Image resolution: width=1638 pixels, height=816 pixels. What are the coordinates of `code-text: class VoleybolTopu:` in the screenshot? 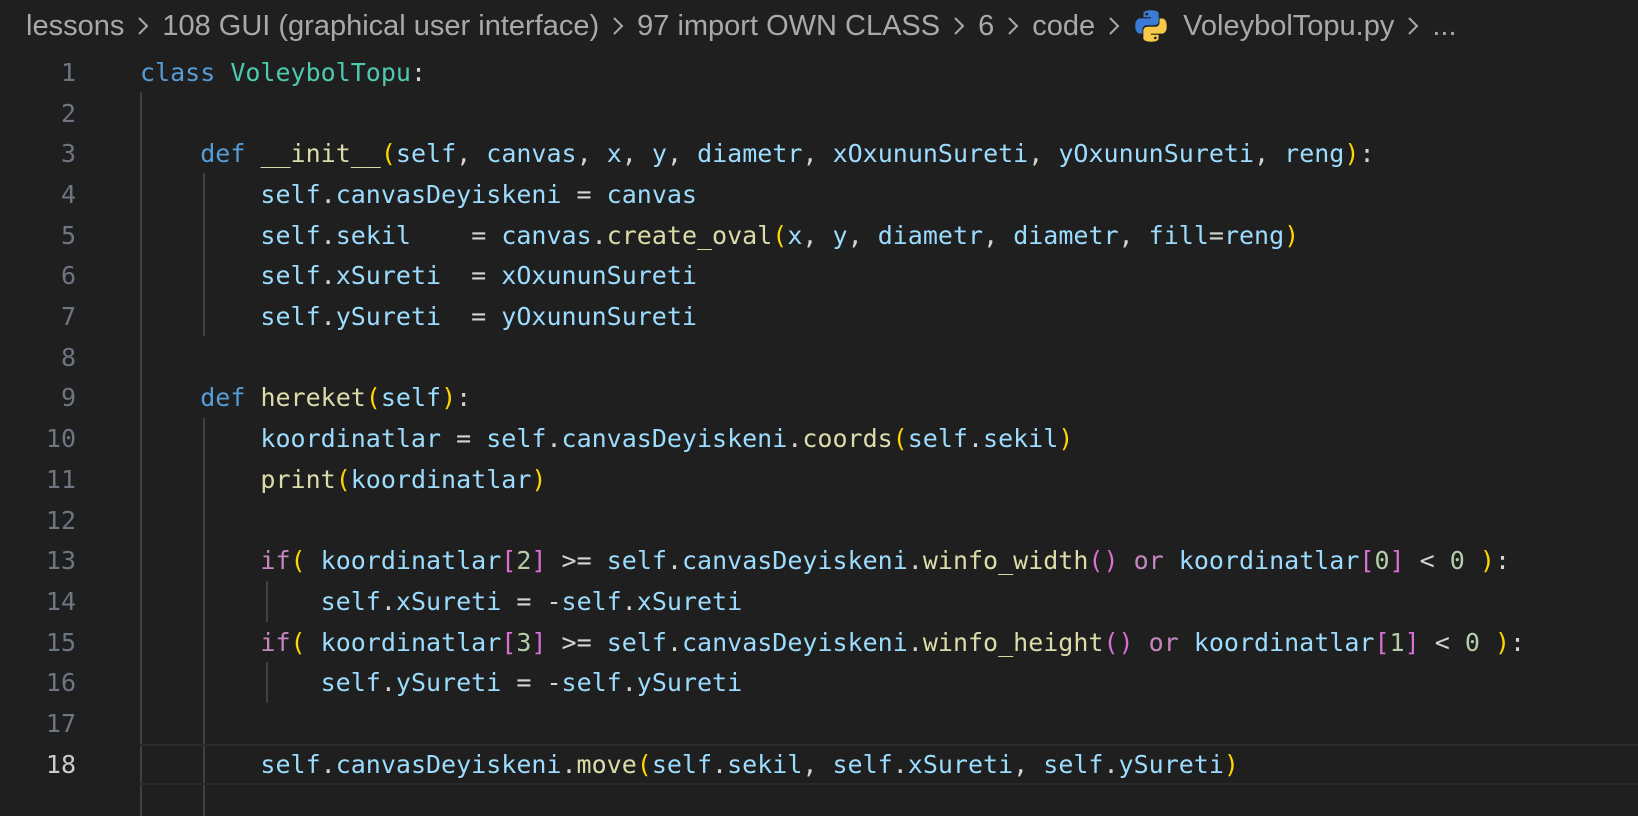 It's located at (283, 72).